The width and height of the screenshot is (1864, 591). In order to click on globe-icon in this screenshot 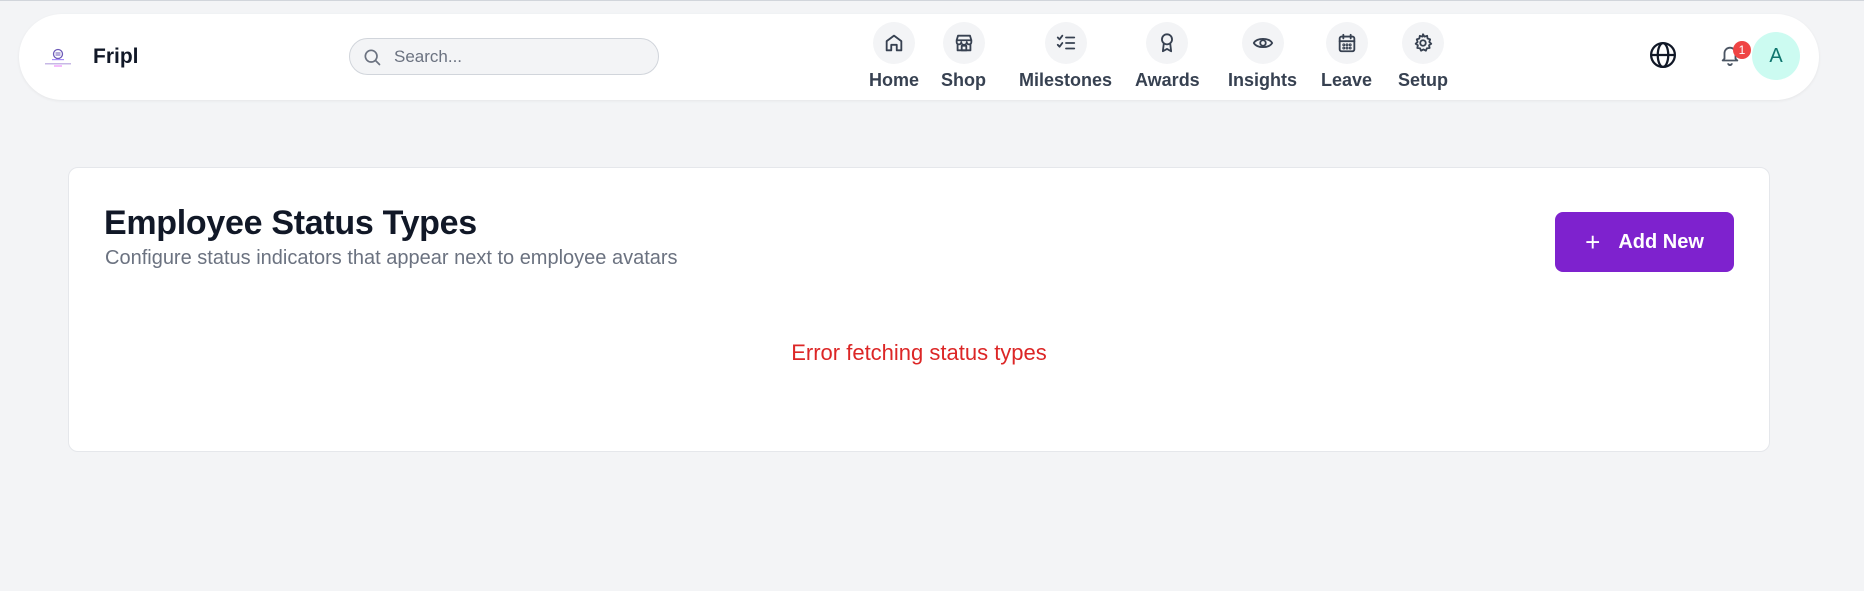, I will do `click(1663, 57)`.